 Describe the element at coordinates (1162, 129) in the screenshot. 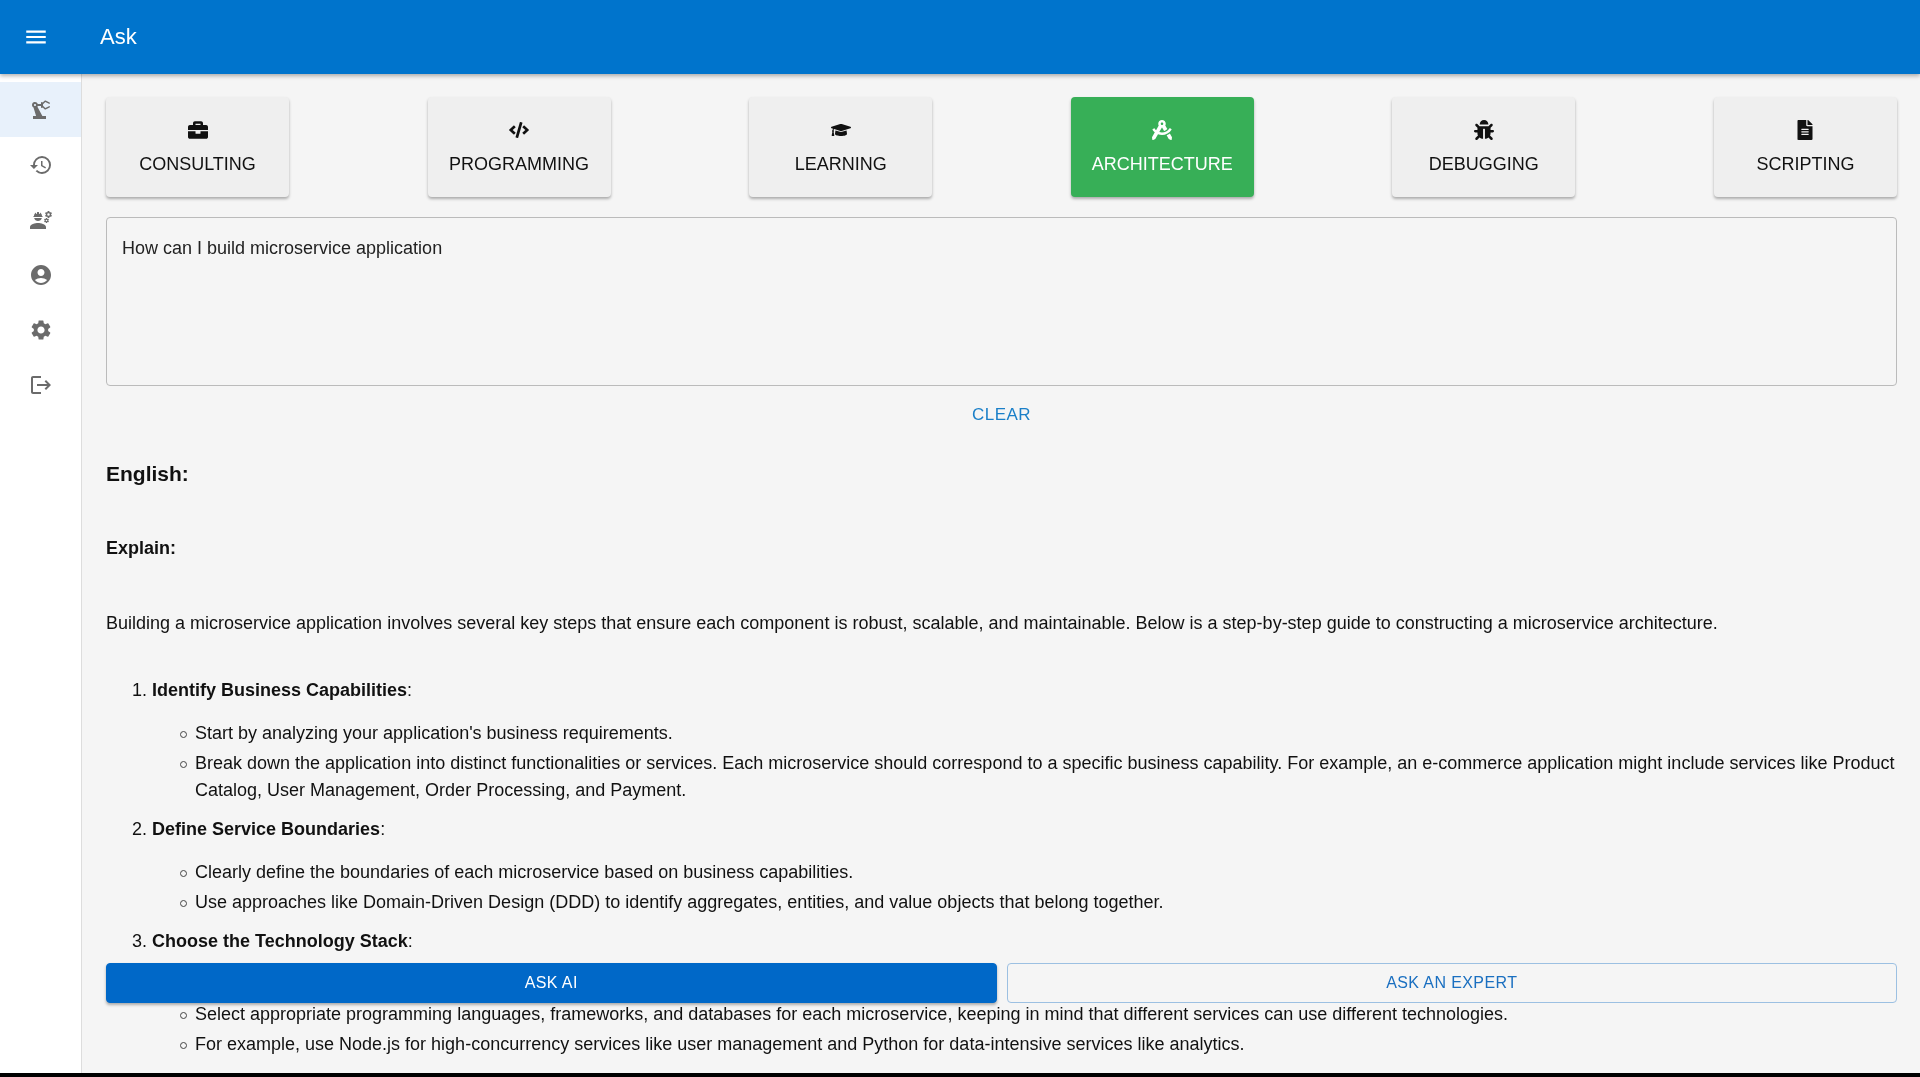

I see `compass-icon` at that location.